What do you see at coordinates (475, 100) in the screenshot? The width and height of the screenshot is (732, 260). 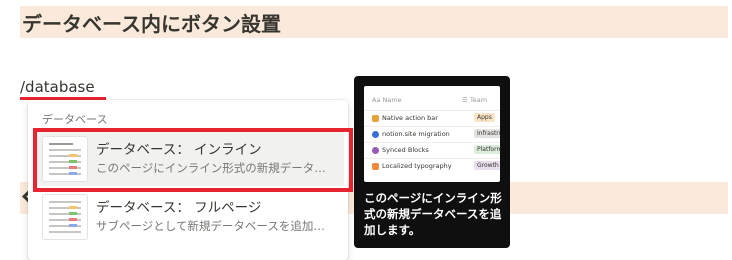 I see `preview-column-team: ☰ Team` at bounding box center [475, 100].